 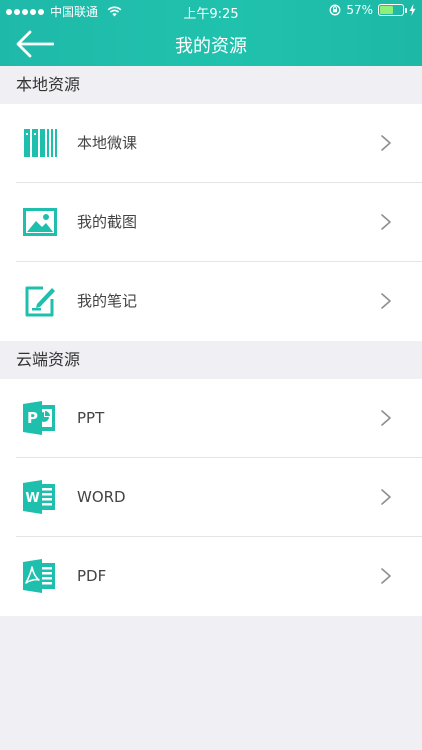 What do you see at coordinates (32, 418) in the screenshot?
I see `svg-text: P` at bounding box center [32, 418].